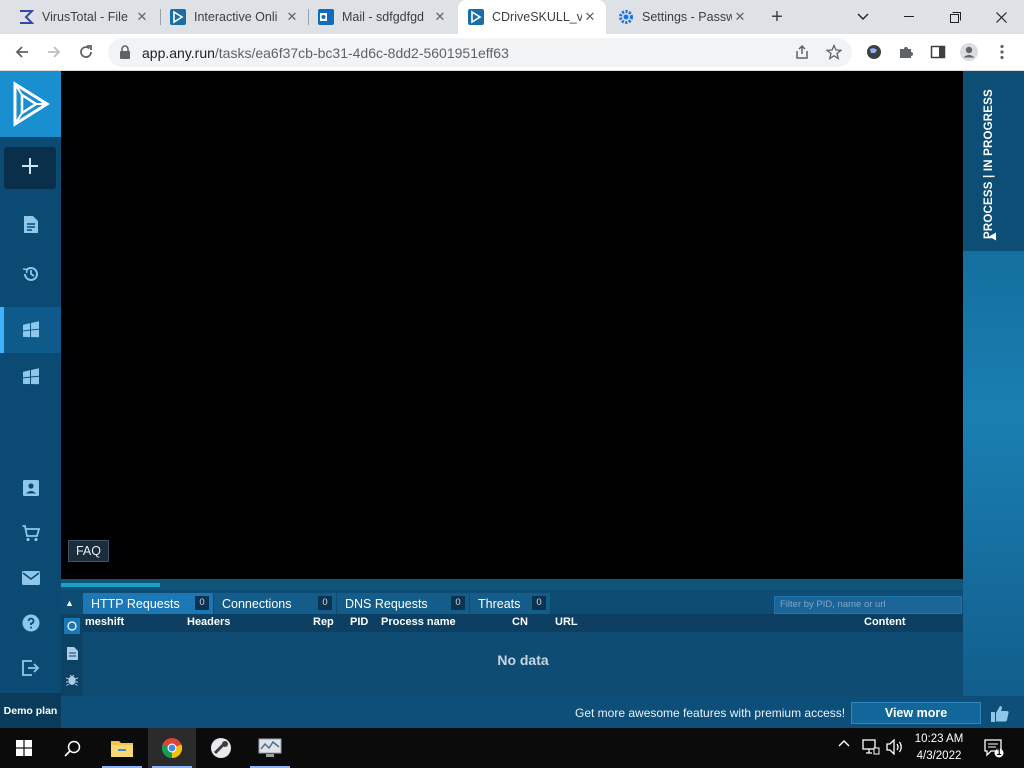 The image size is (1024, 768). What do you see at coordinates (916, 713) in the screenshot?
I see `view-more-button: View more` at bounding box center [916, 713].